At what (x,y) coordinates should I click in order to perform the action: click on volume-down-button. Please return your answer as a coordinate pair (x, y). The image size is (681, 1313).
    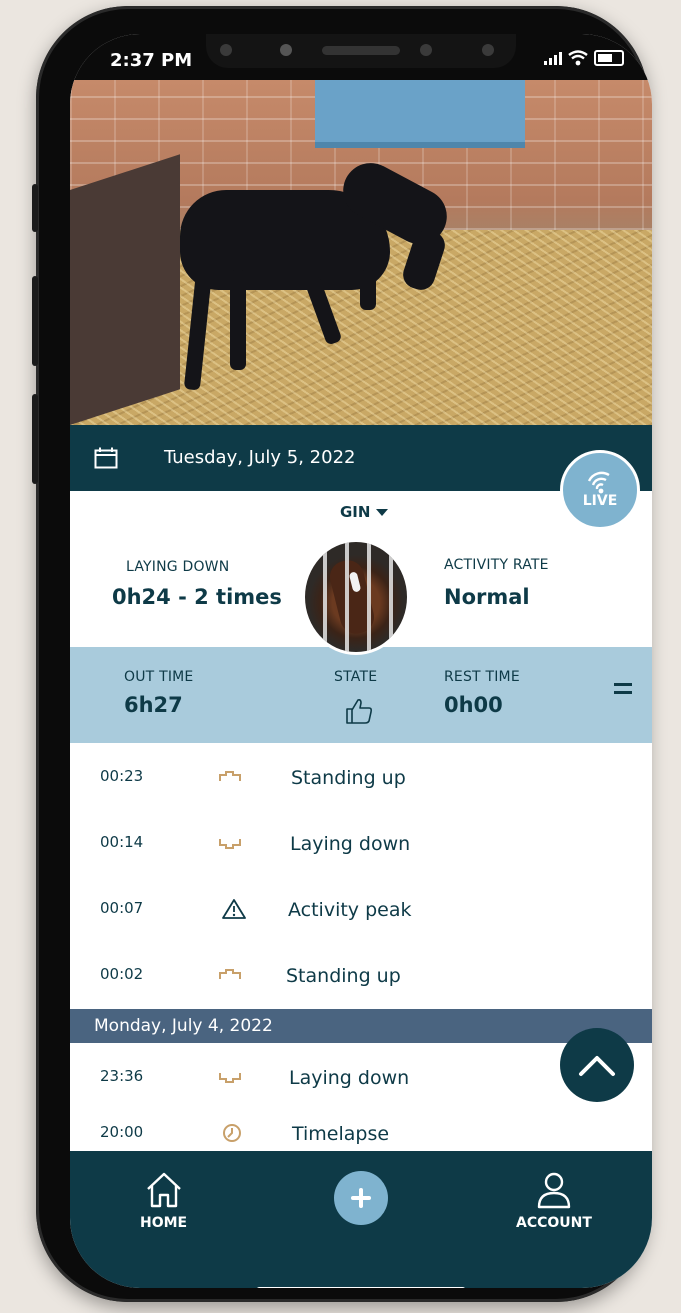
    Looking at the image, I should click on (35, 439).